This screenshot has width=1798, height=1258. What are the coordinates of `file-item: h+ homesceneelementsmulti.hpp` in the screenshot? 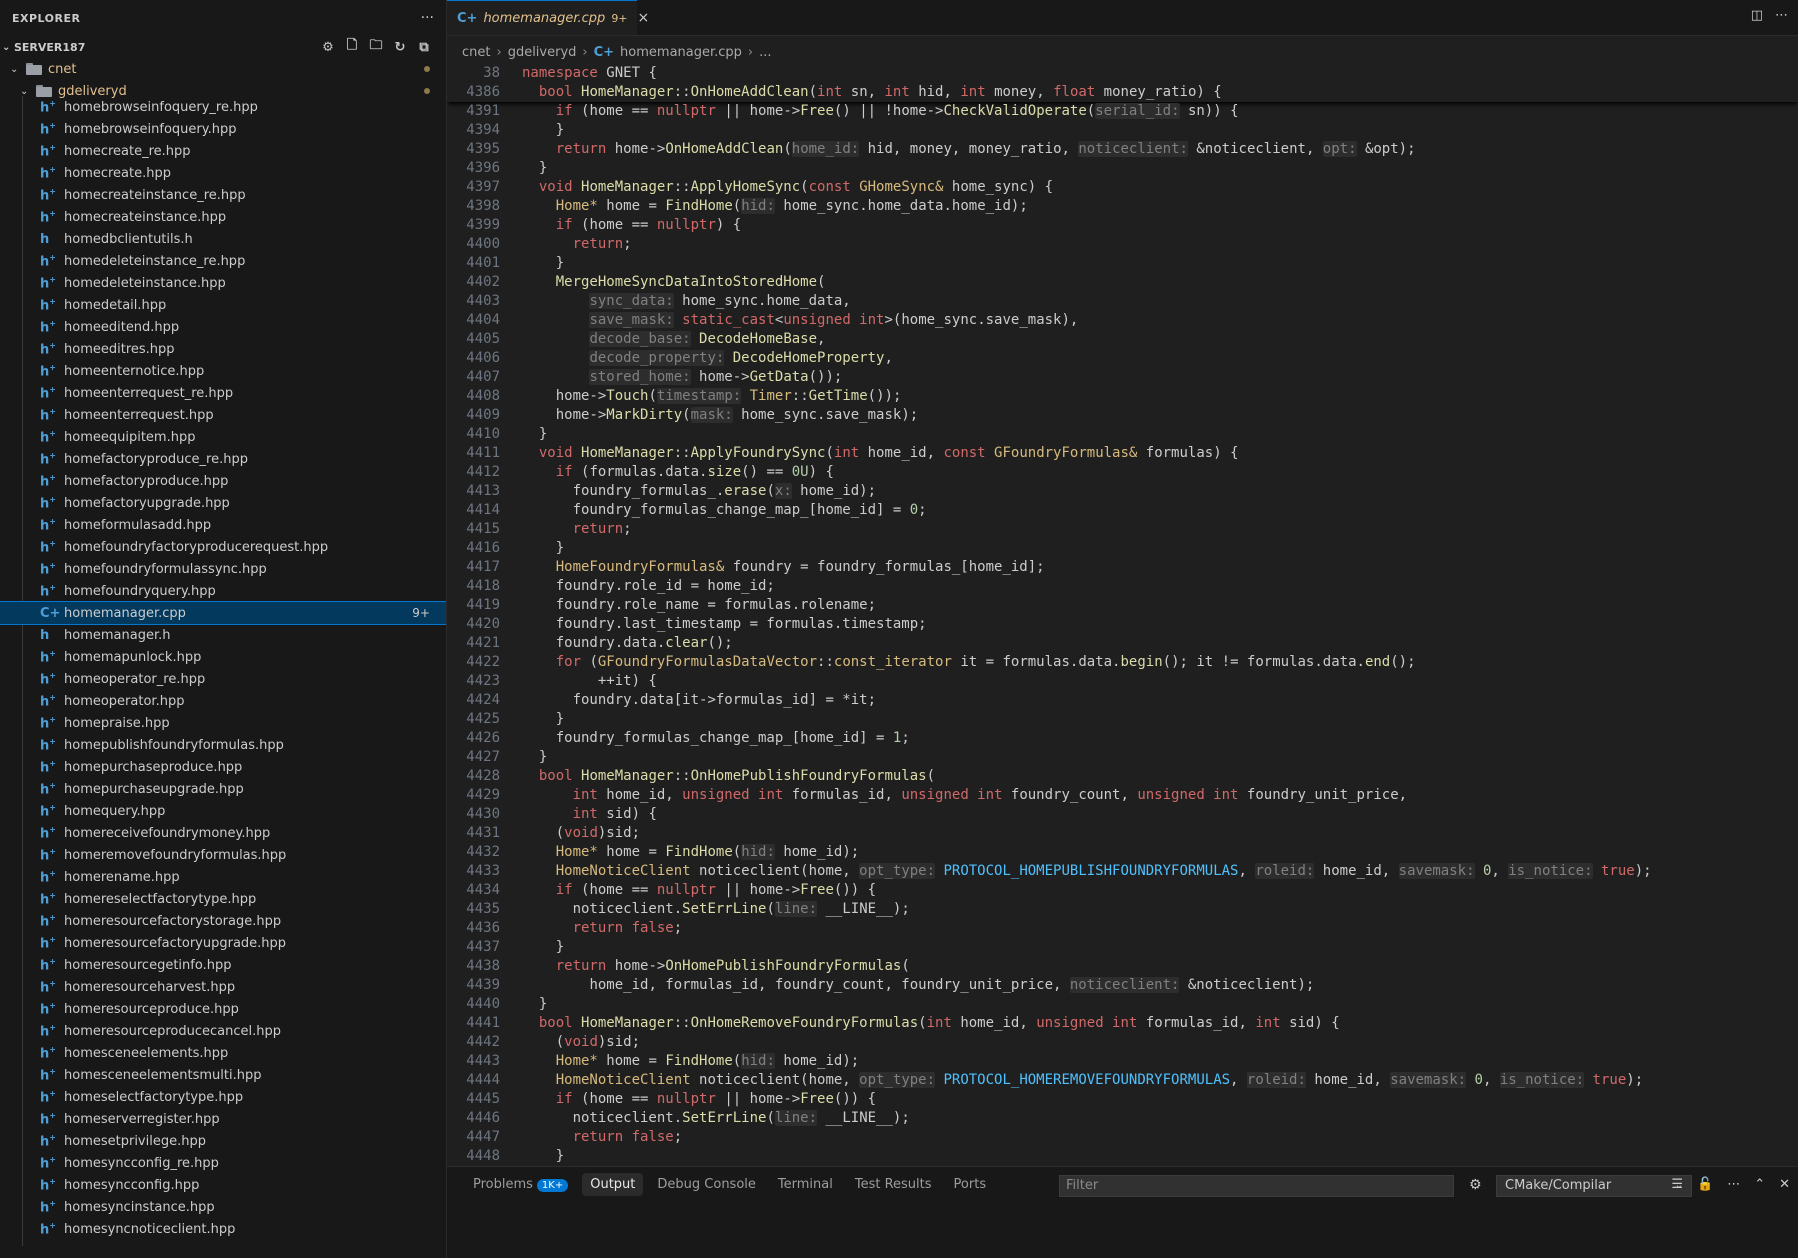 It's located at (223, 1075).